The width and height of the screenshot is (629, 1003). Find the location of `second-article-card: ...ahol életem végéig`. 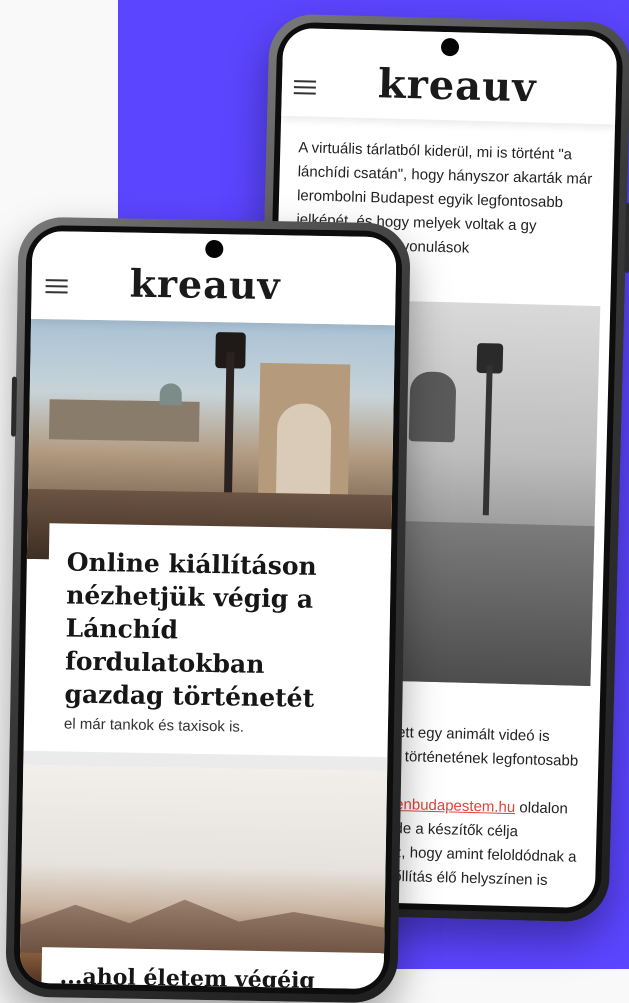

second-article-card: ...ahol életem végéig is located at coordinates (213, 968).